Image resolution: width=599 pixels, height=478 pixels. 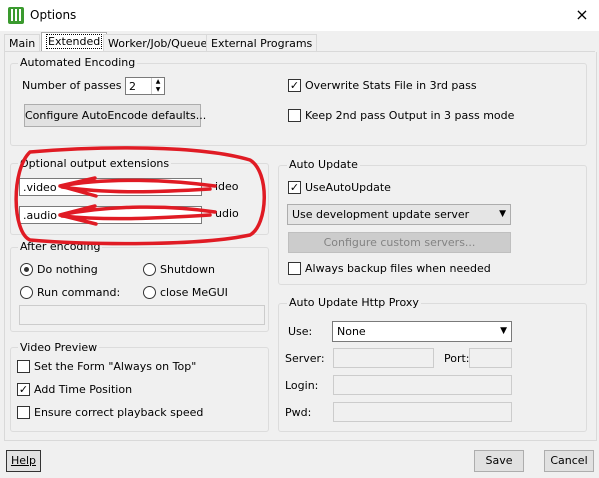 I want to click on proxy-server-label: Server:, so click(x=305, y=358).